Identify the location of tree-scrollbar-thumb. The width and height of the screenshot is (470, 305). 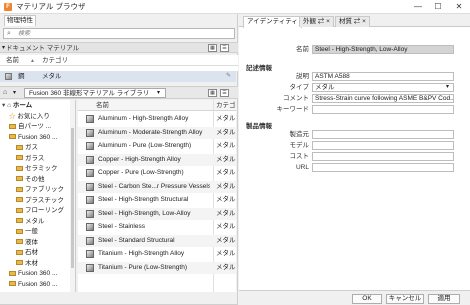
(72, 198).